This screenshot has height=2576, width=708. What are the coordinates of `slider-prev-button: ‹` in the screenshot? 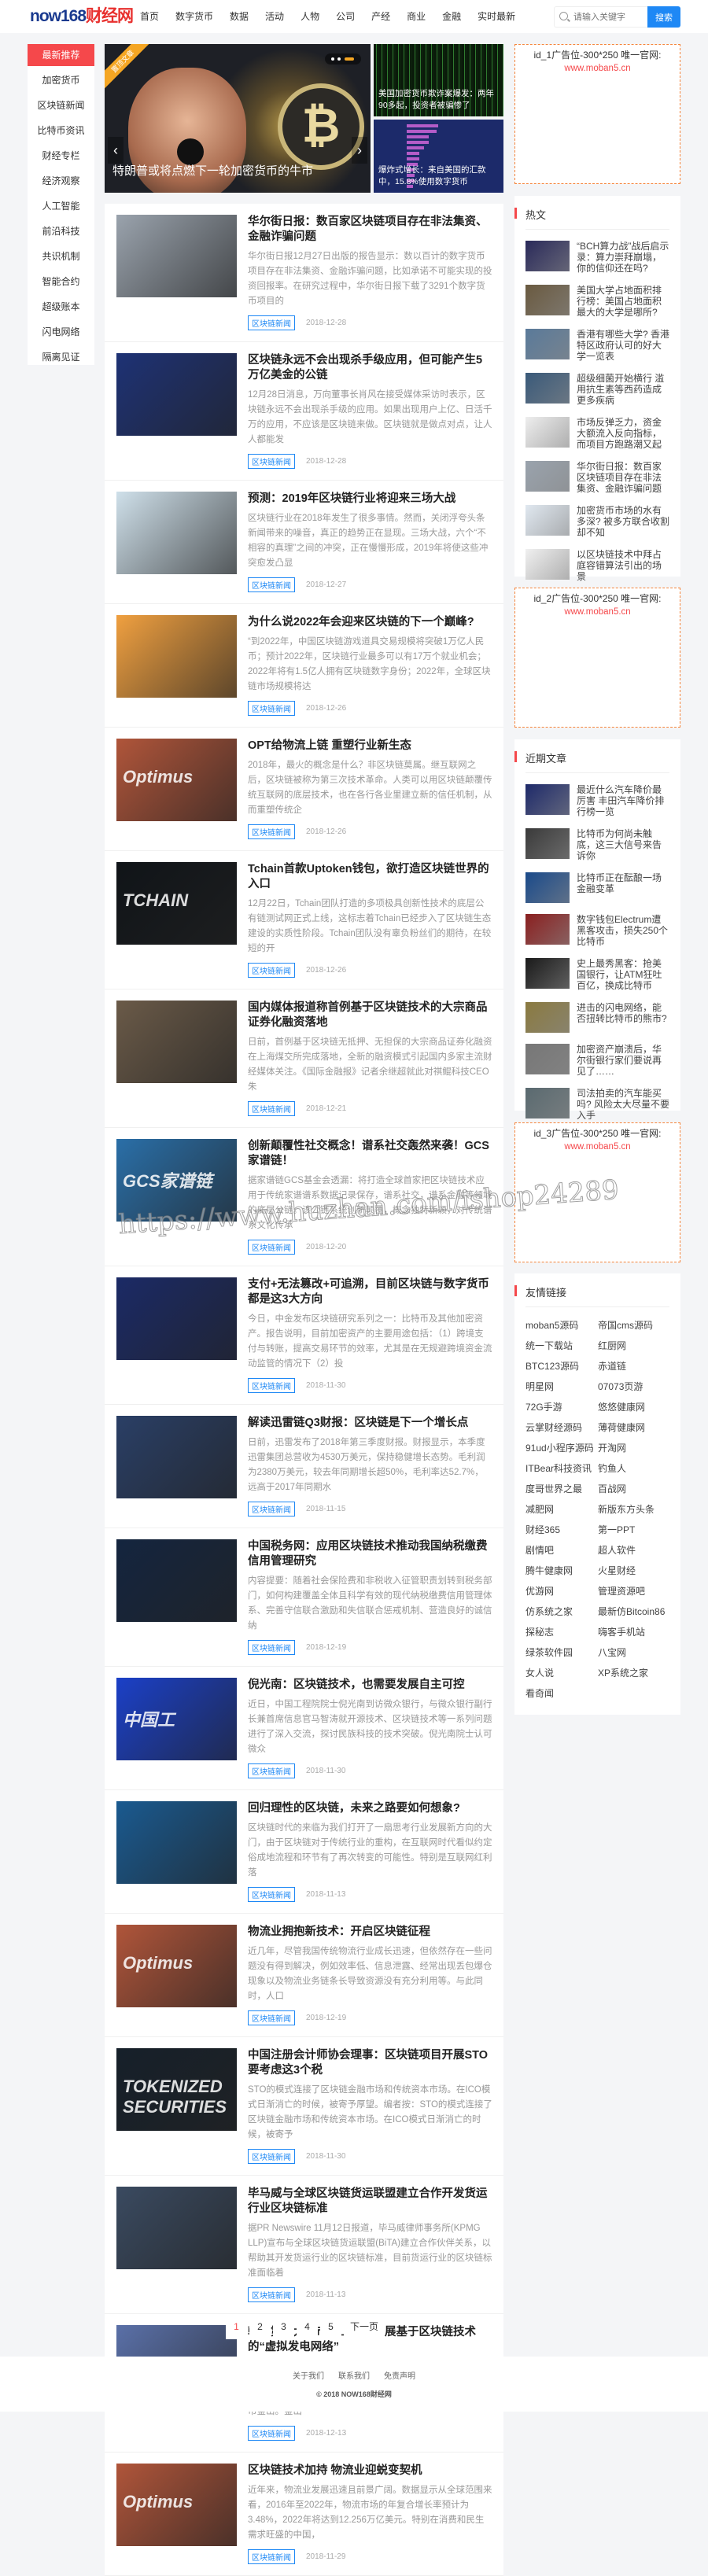 It's located at (116, 150).